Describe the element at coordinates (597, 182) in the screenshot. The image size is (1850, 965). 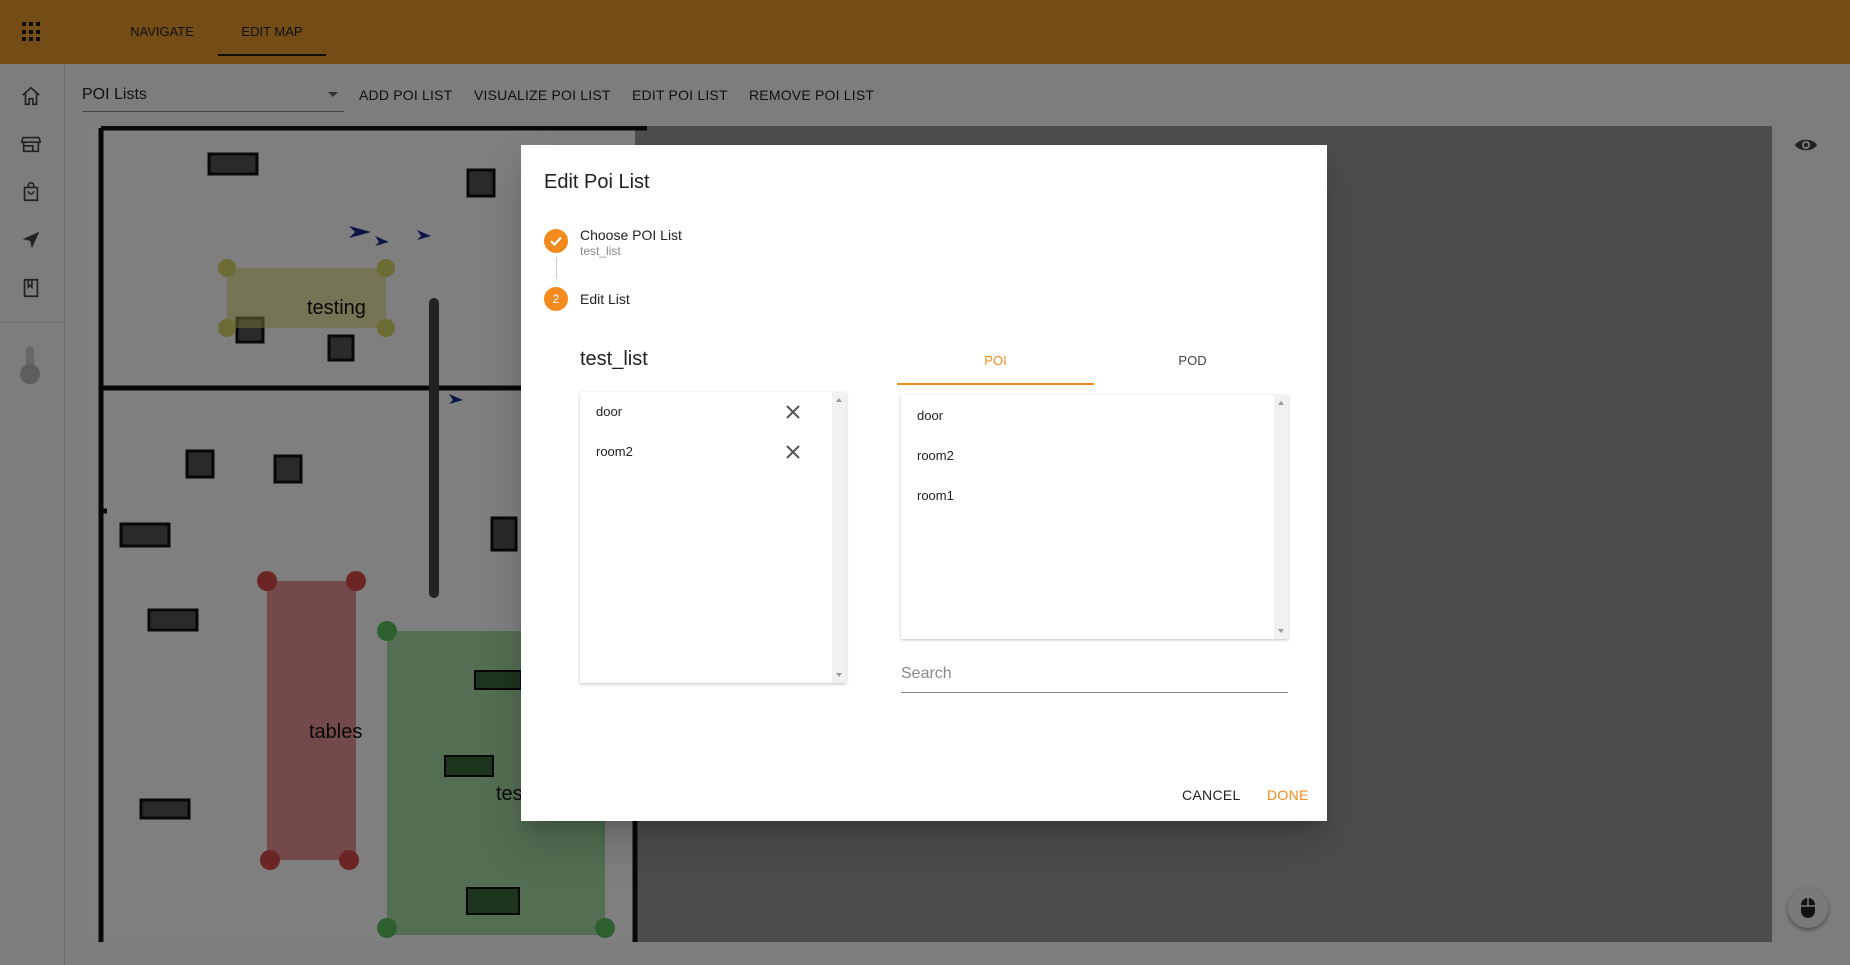
I see `dialog-title: Edit Poi List` at that location.